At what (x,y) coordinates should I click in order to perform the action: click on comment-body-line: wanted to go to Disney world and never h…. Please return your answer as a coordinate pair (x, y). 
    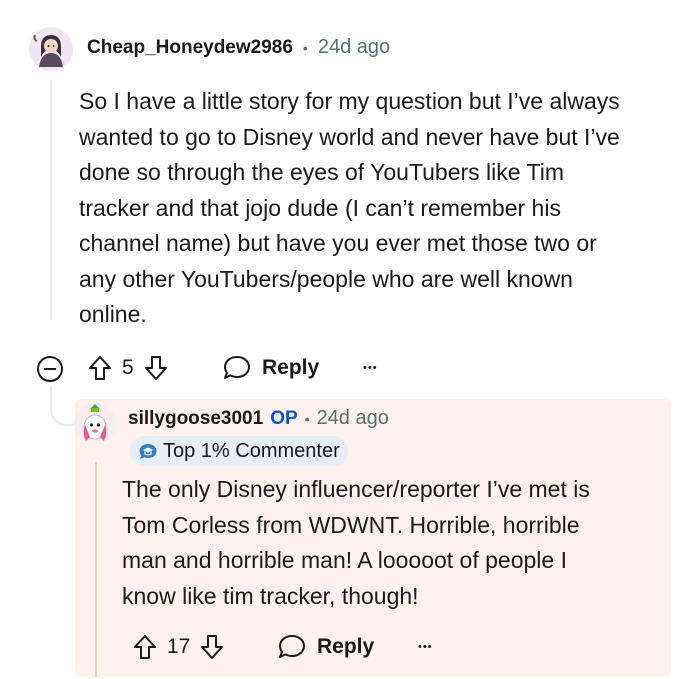
    Looking at the image, I should click on (349, 136).